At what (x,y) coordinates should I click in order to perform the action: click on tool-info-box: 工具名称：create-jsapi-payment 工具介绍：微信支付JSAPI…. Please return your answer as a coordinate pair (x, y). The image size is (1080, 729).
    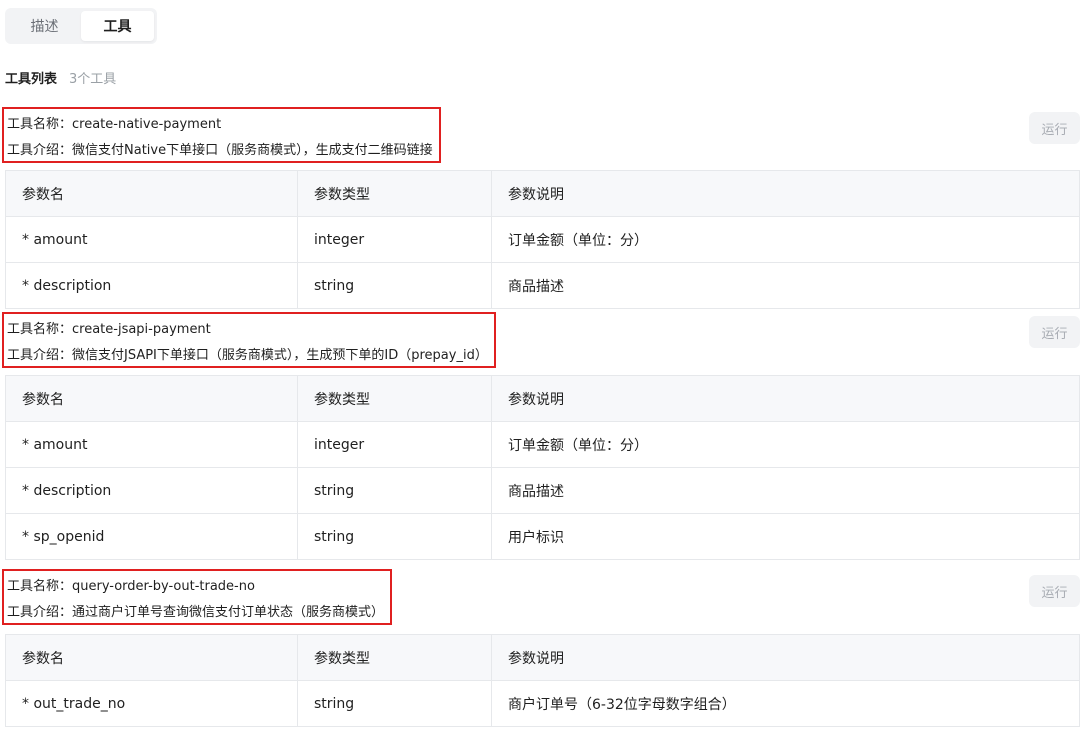
    Looking at the image, I should click on (249, 340).